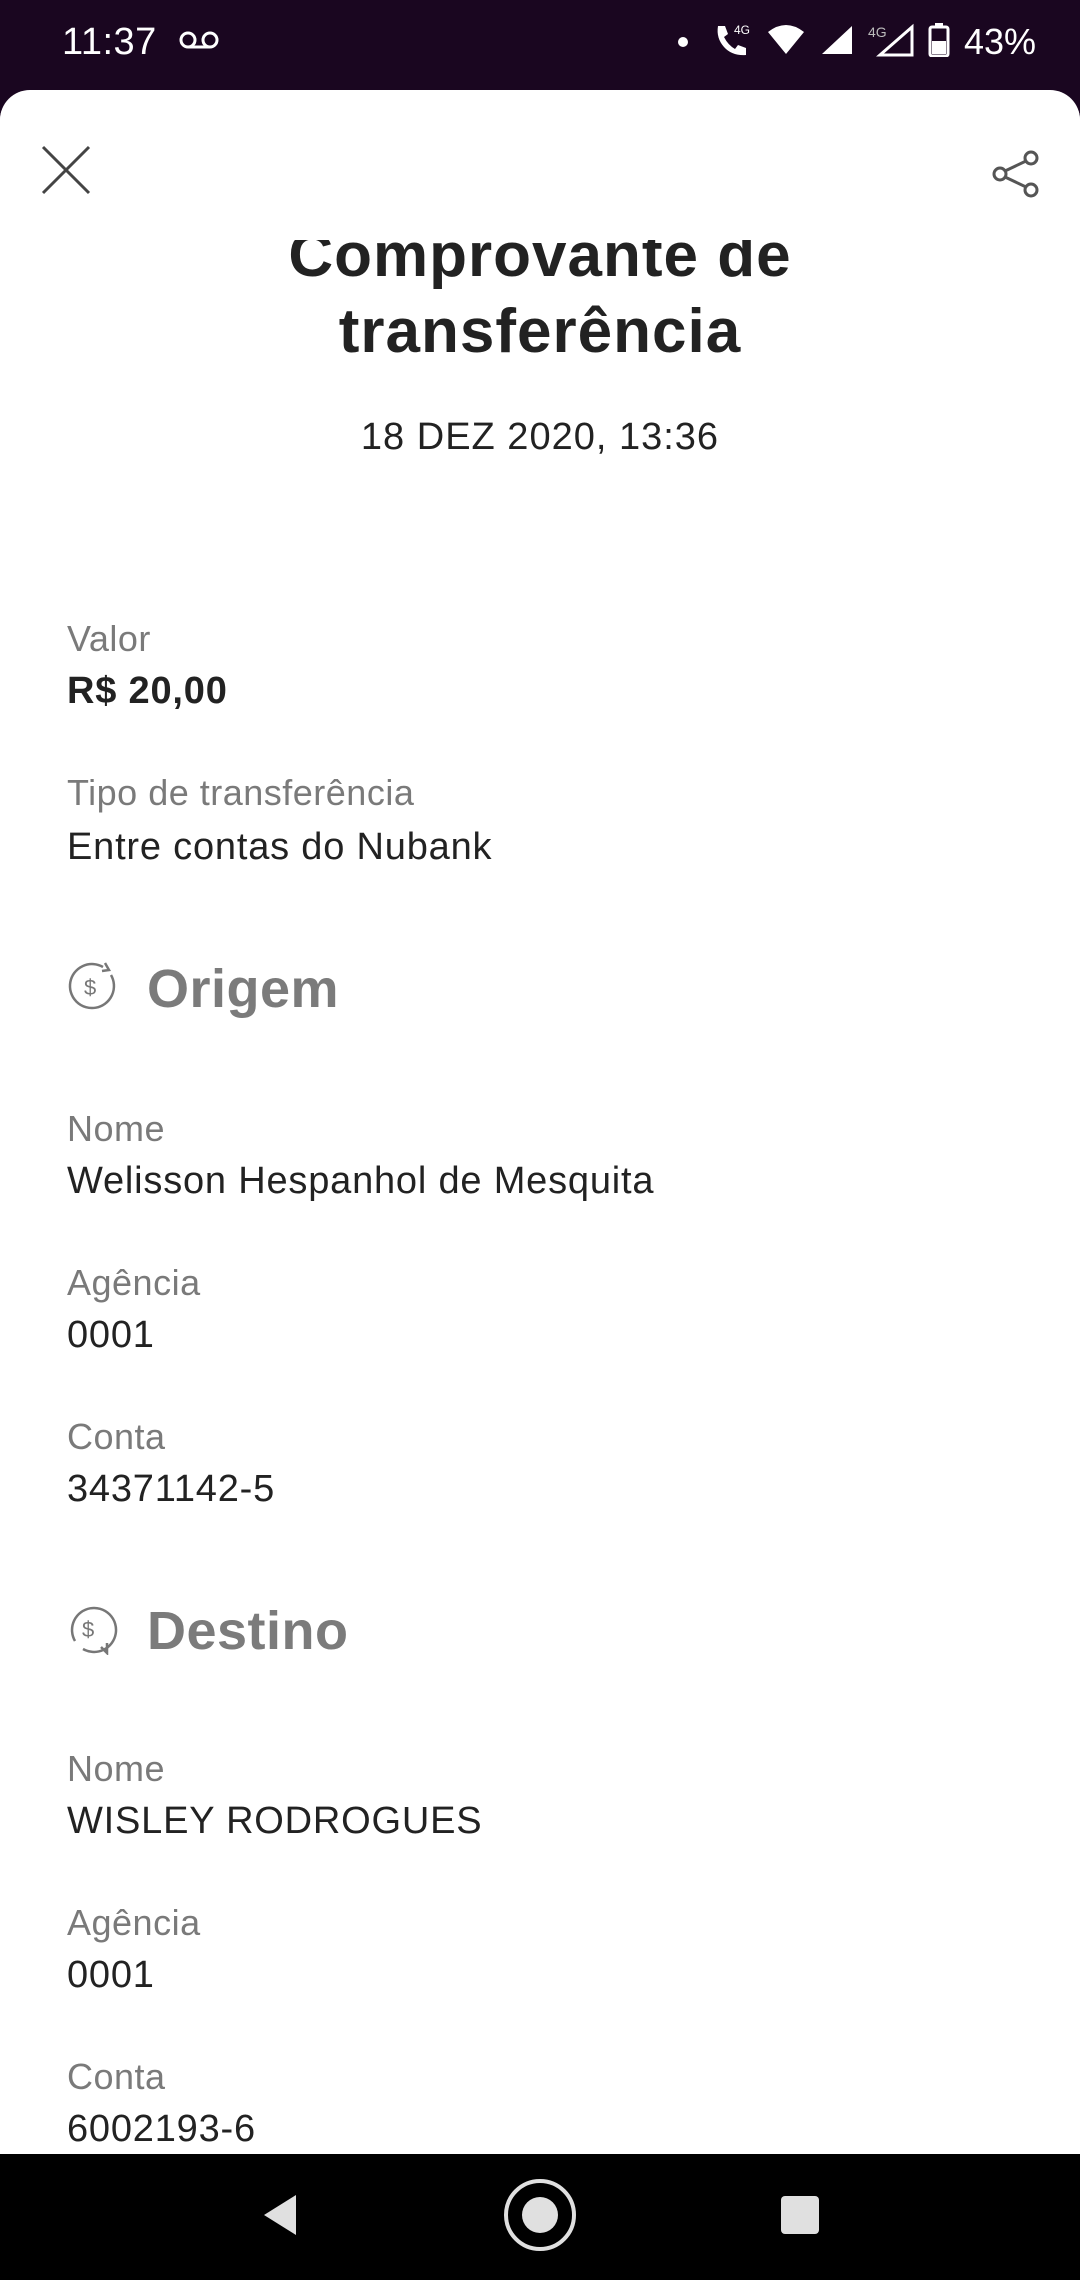  I want to click on origem-agencia-value: 0001, so click(111, 1335).